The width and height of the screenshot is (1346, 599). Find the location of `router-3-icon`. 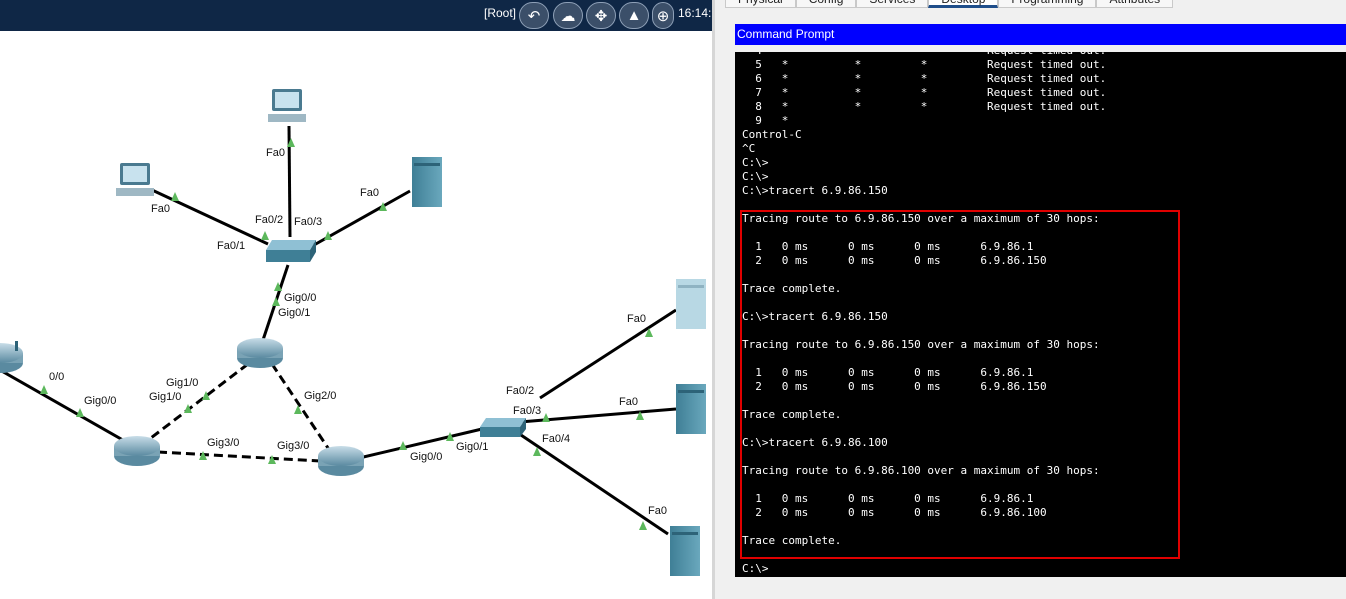

router-3-icon is located at coordinates (137, 451).